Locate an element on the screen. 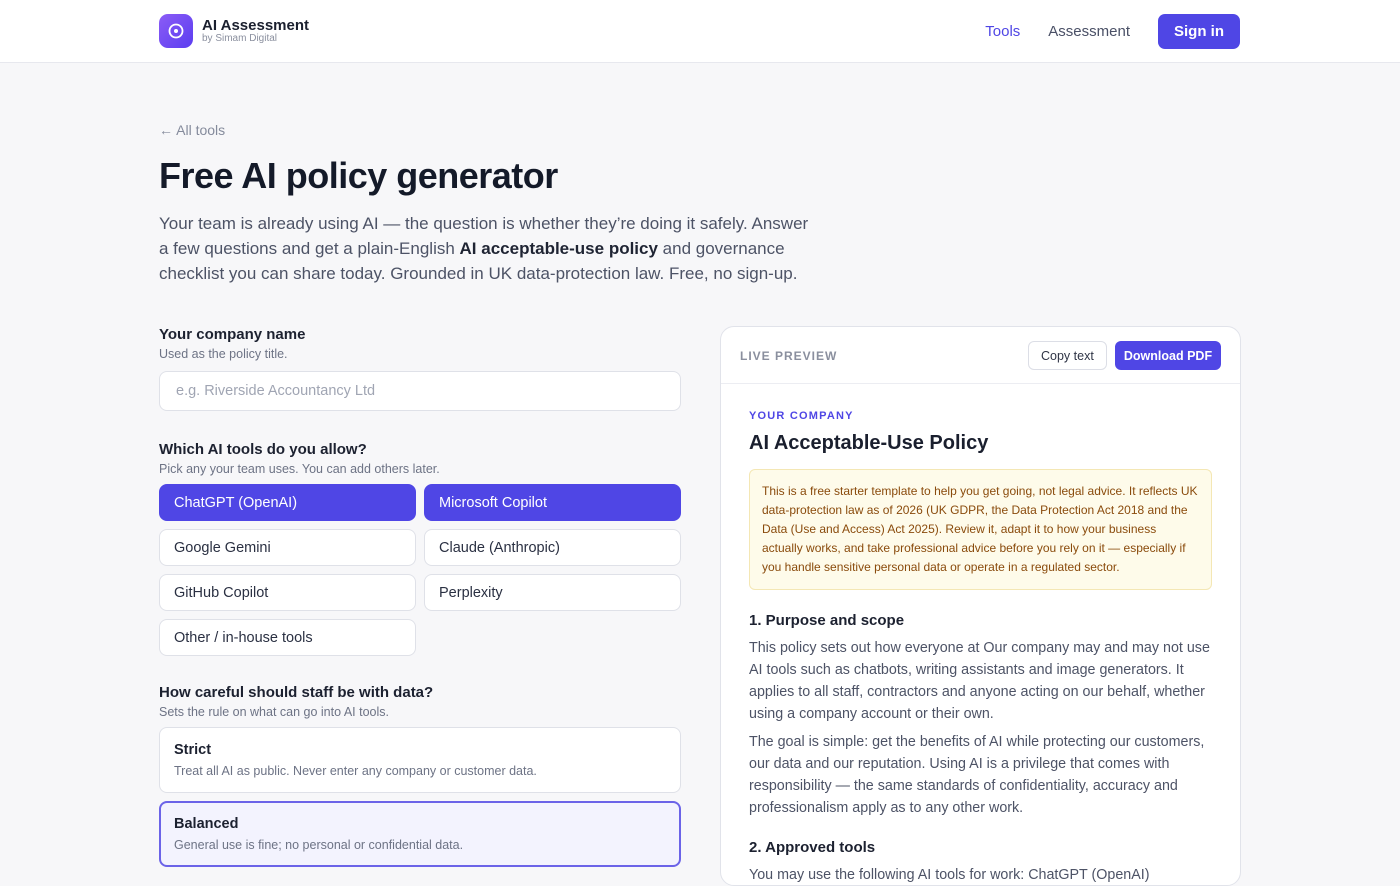  intro-text-bold: AI acceptable-use policy is located at coordinates (558, 248).